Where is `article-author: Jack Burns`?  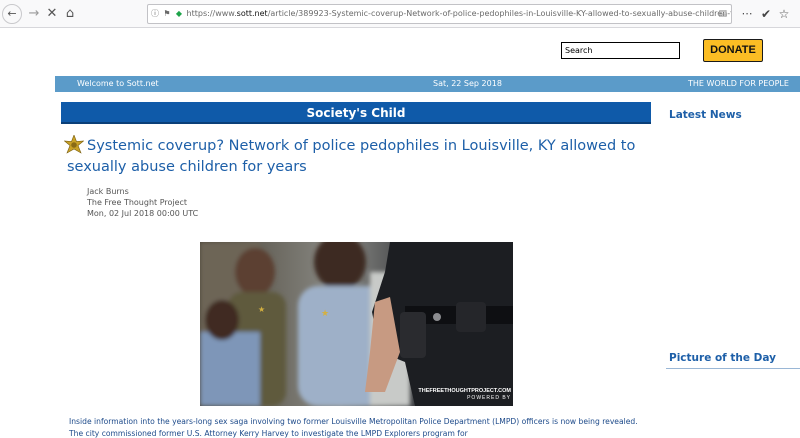 article-author: Jack Burns is located at coordinates (142, 191).